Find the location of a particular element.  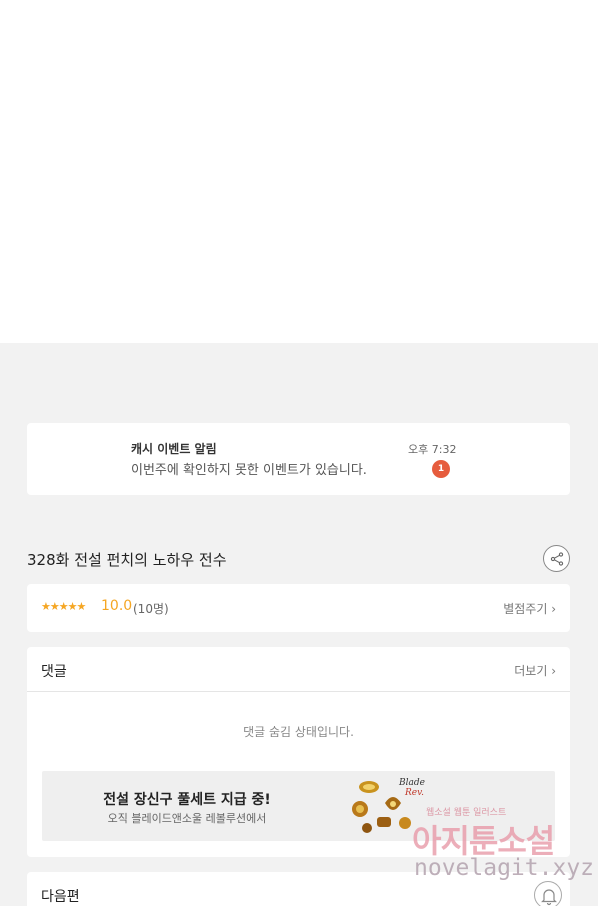

comments-header: 댓글 더보기 › is located at coordinates (298, 669).